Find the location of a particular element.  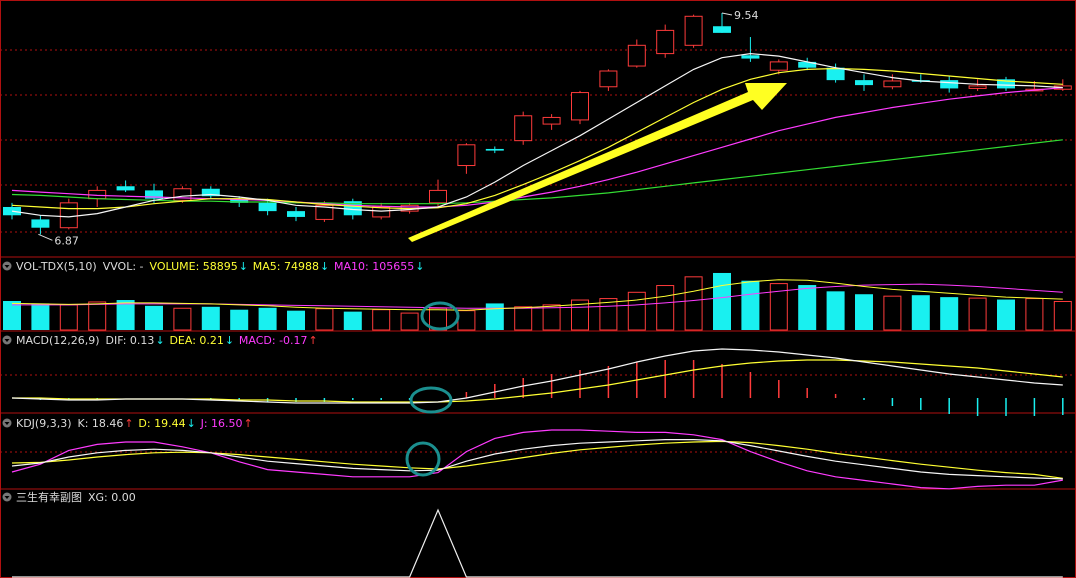

high-price-label: 9.54 is located at coordinates (746, 15).